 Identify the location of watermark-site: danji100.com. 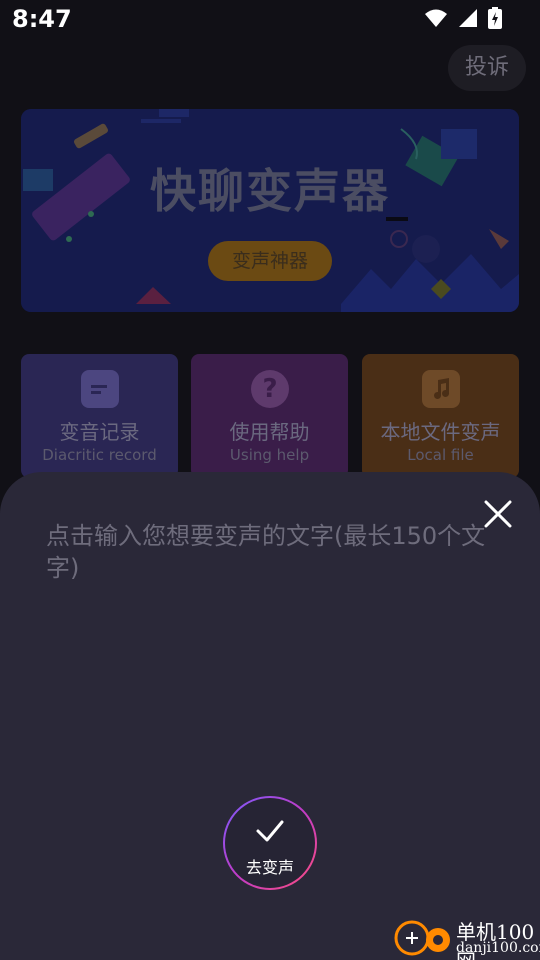
(498, 948).